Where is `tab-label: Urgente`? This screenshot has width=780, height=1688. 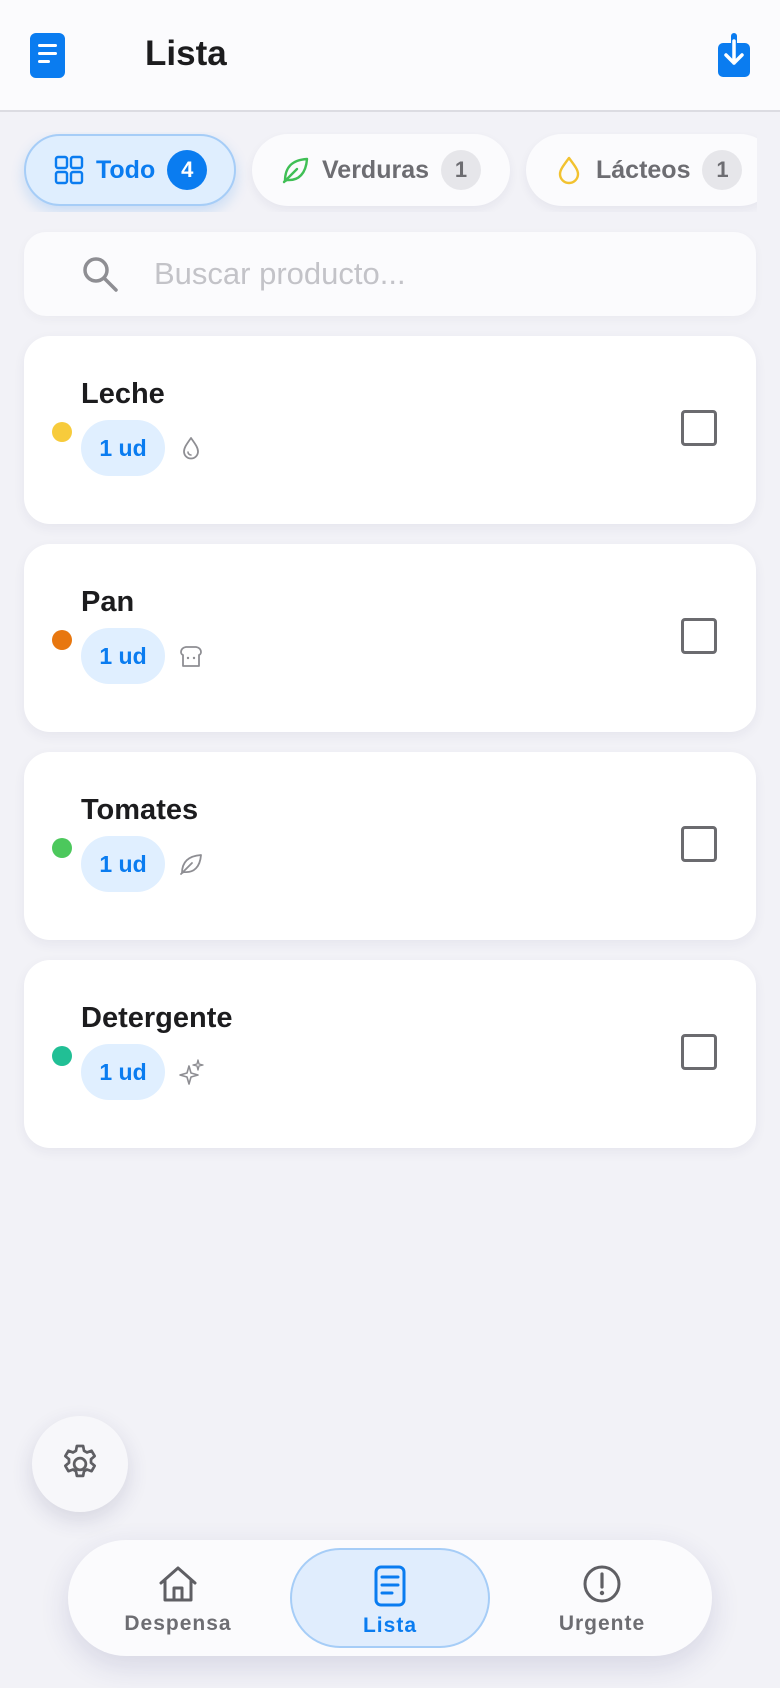 tab-label: Urgente is located at coordinates (602, 1623).